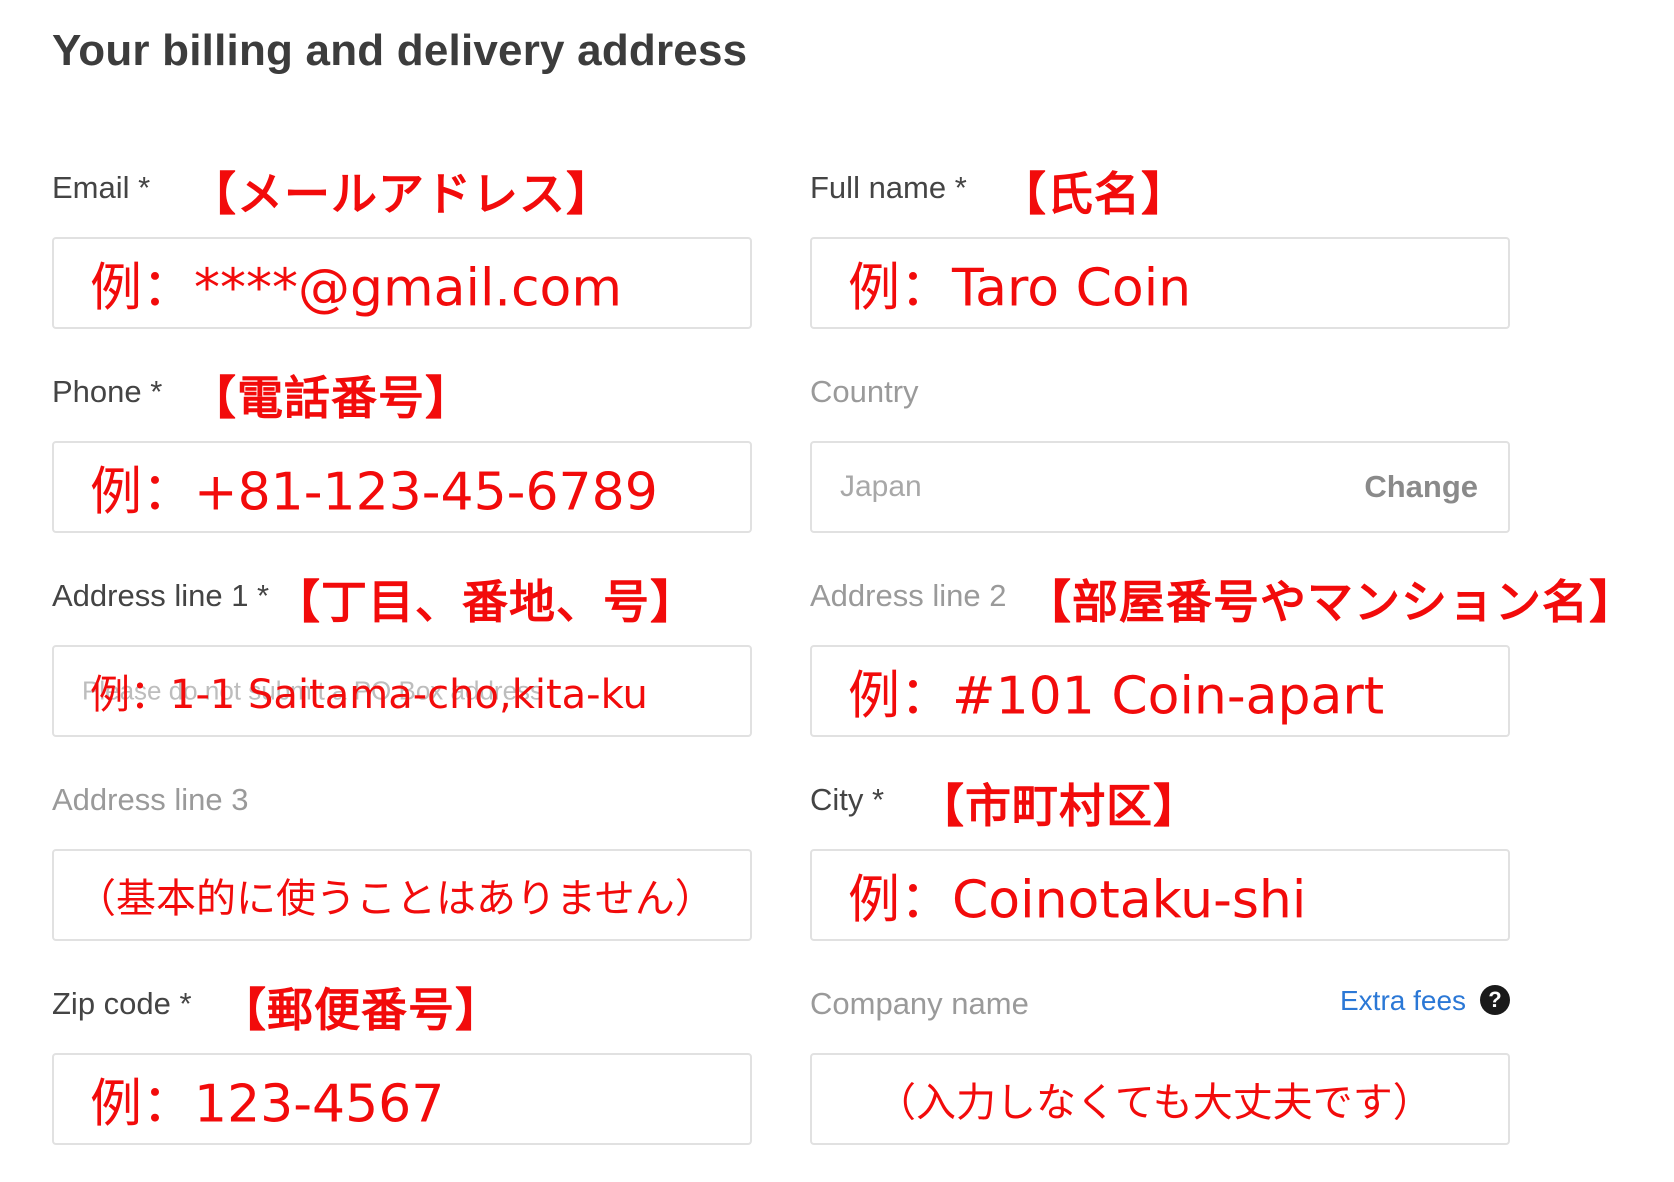 This screenshot has width=1674, height=1182. I want to click on email-field: 例：****@gmail.com, so click(402, 283).